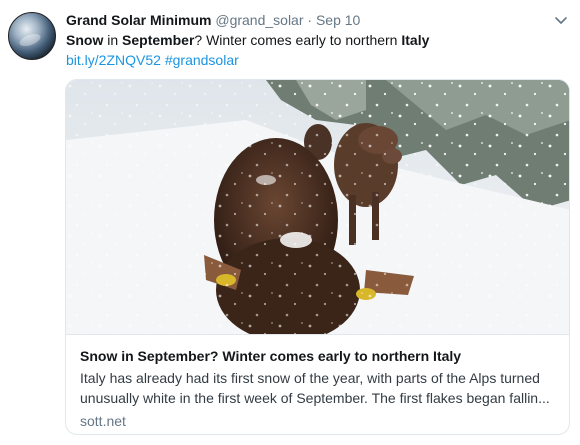  Describe the element at coordinates (338, 20) in the screenshot. I see `tweet-date: Sep 10` at that location.